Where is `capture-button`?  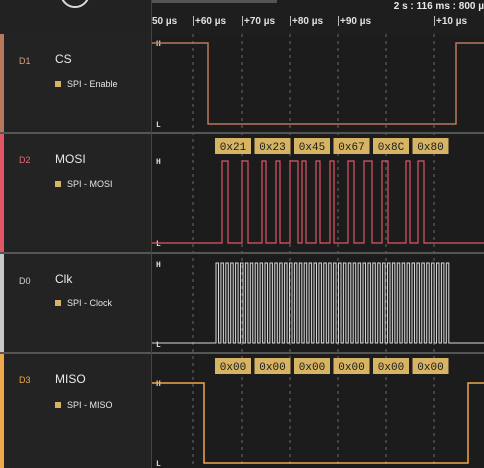
capture-button is located at coordinates (75, 4).